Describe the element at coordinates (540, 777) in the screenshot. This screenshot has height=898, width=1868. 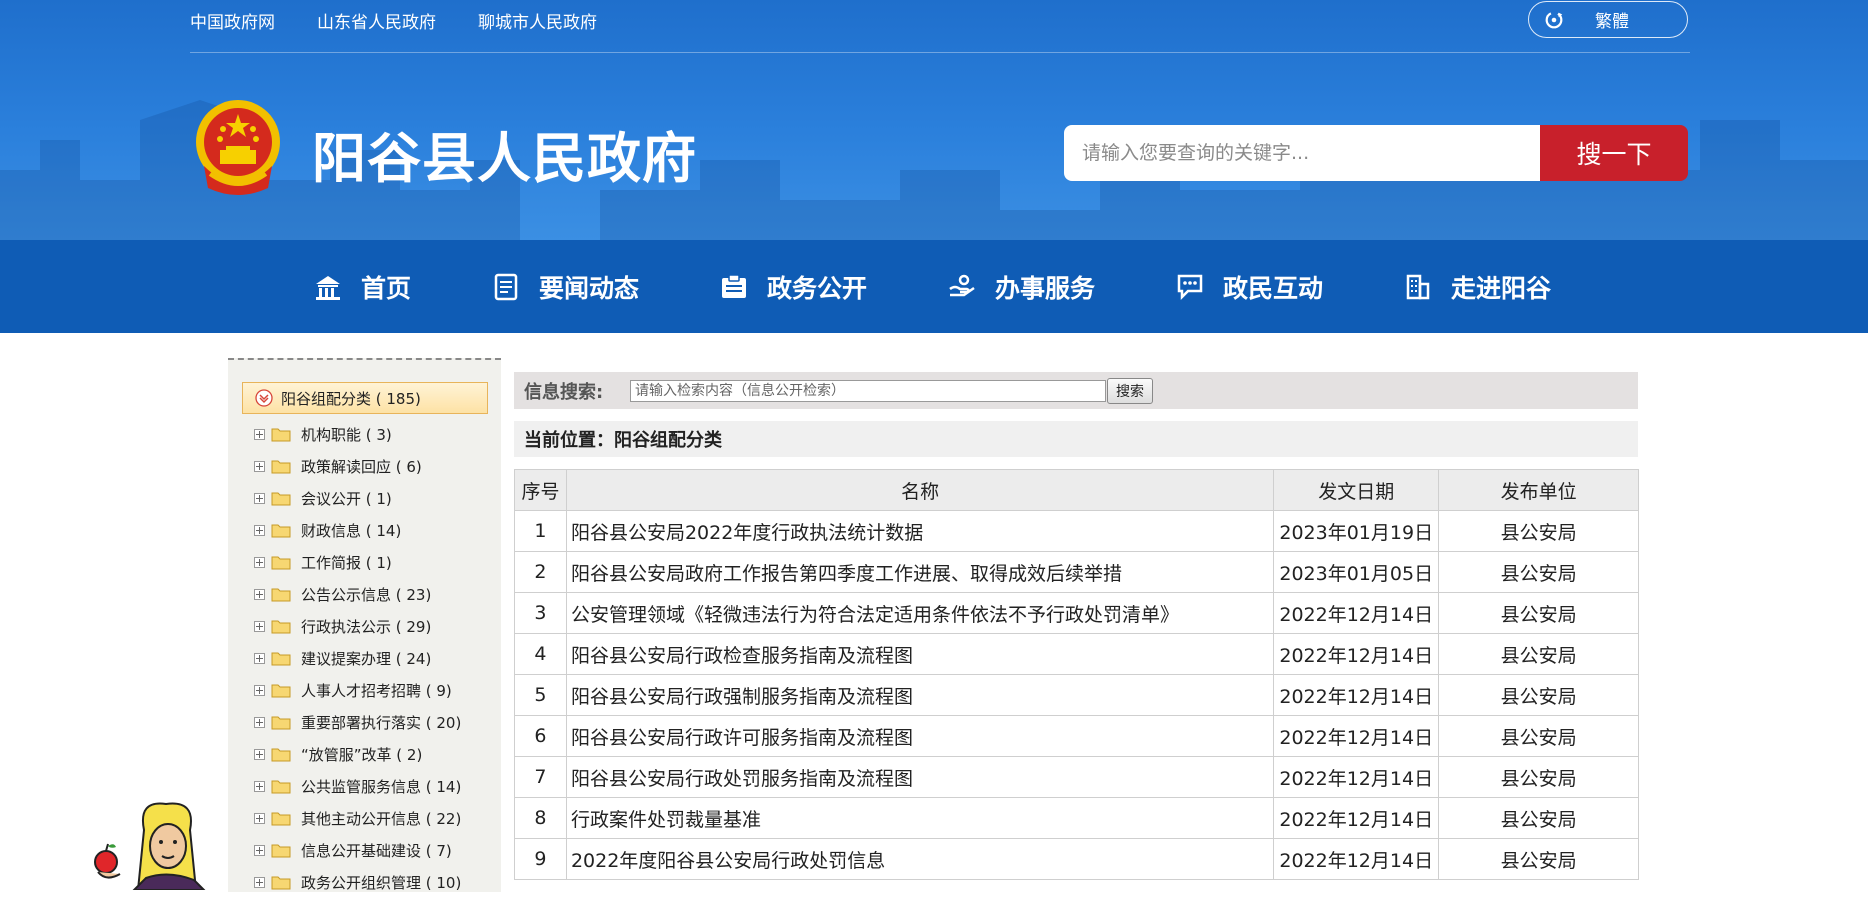
I see `row-index: 7` at that location.